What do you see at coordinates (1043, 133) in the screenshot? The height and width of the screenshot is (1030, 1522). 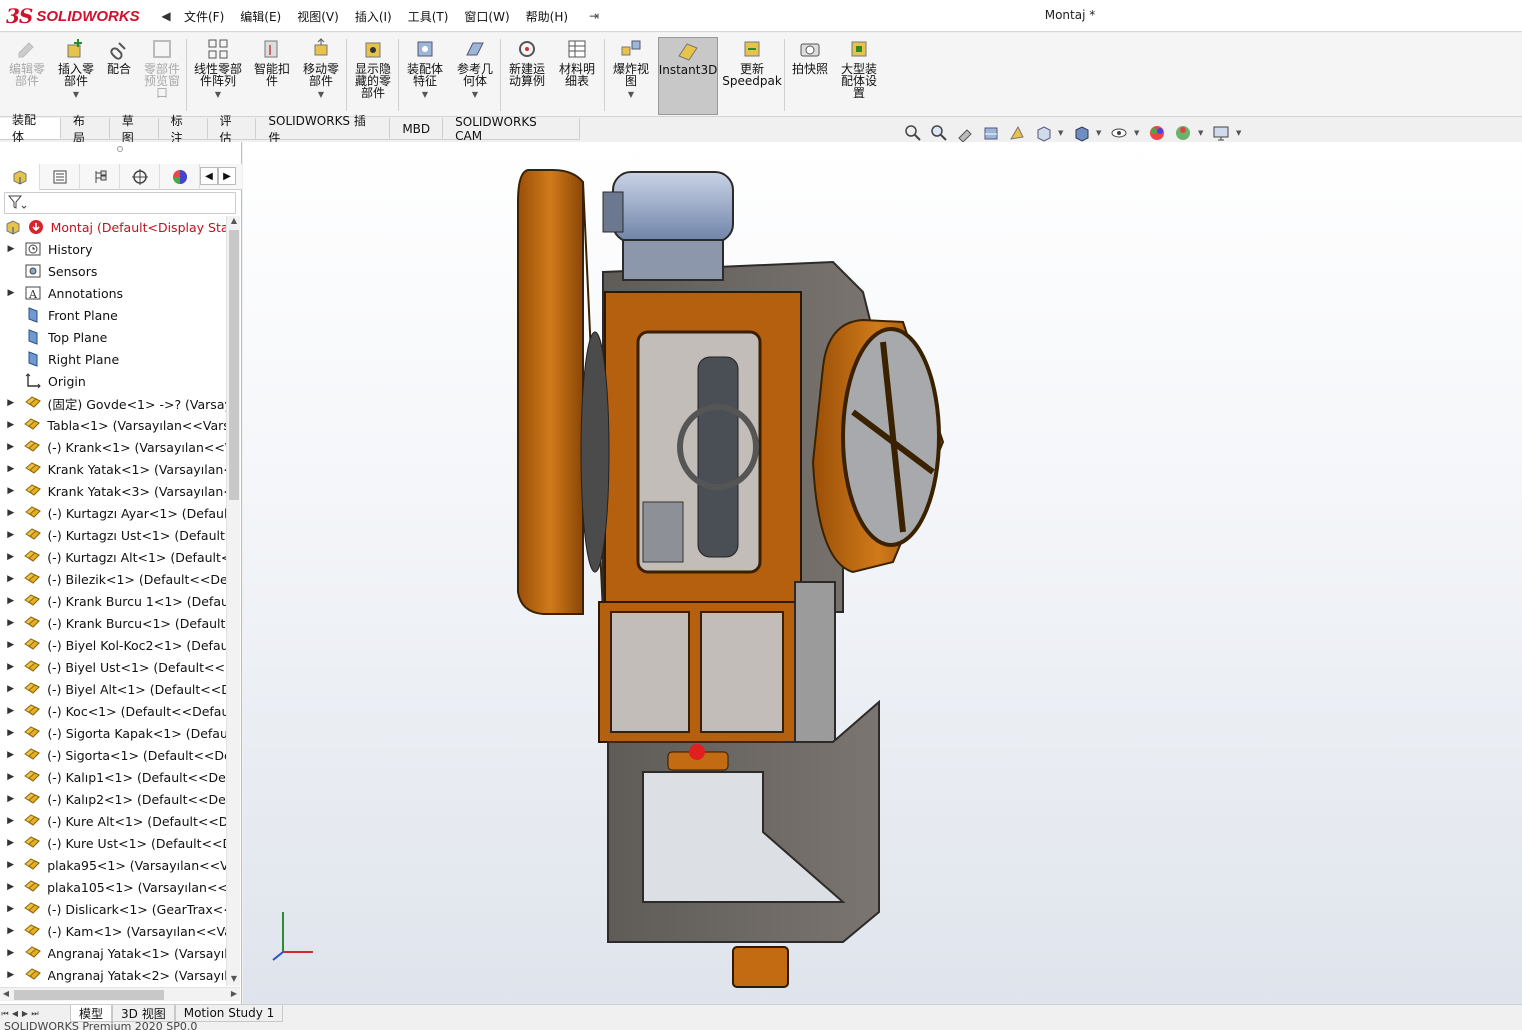 I see `view-orientation-button` at bounding box center [1043, 133].